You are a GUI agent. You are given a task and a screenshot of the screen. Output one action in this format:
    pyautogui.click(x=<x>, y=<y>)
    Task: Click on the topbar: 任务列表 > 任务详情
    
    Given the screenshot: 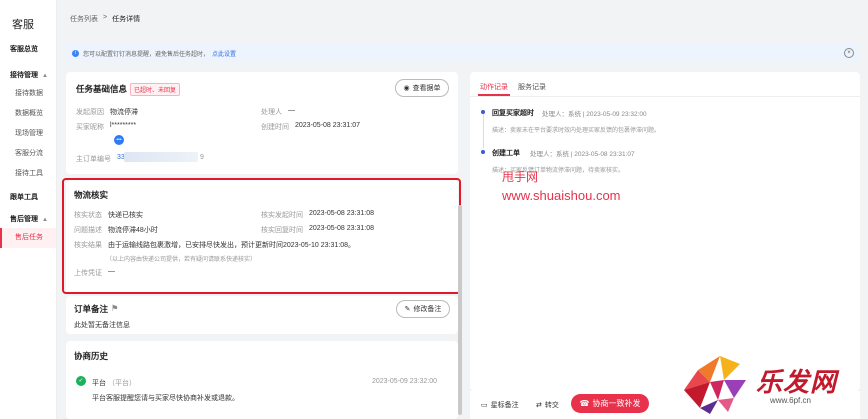 What is the action you would take?
    pyautogui.click(x=463, y=20)
    